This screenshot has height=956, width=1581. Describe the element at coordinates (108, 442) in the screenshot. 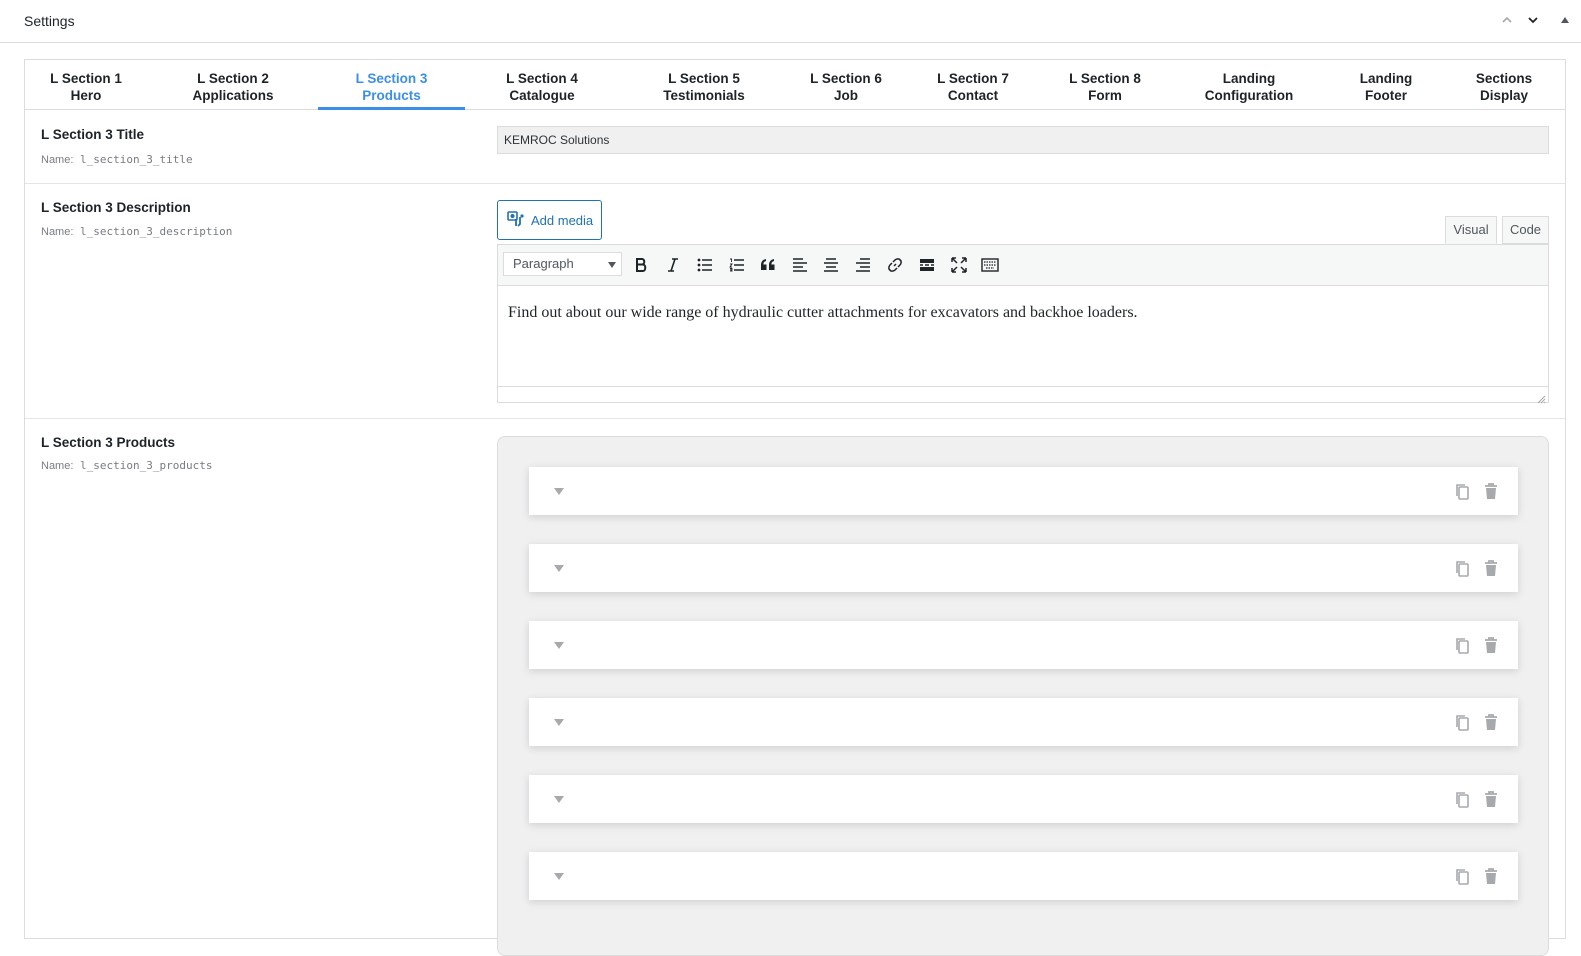

I see `field-label: L Section 3 Products` at that location.